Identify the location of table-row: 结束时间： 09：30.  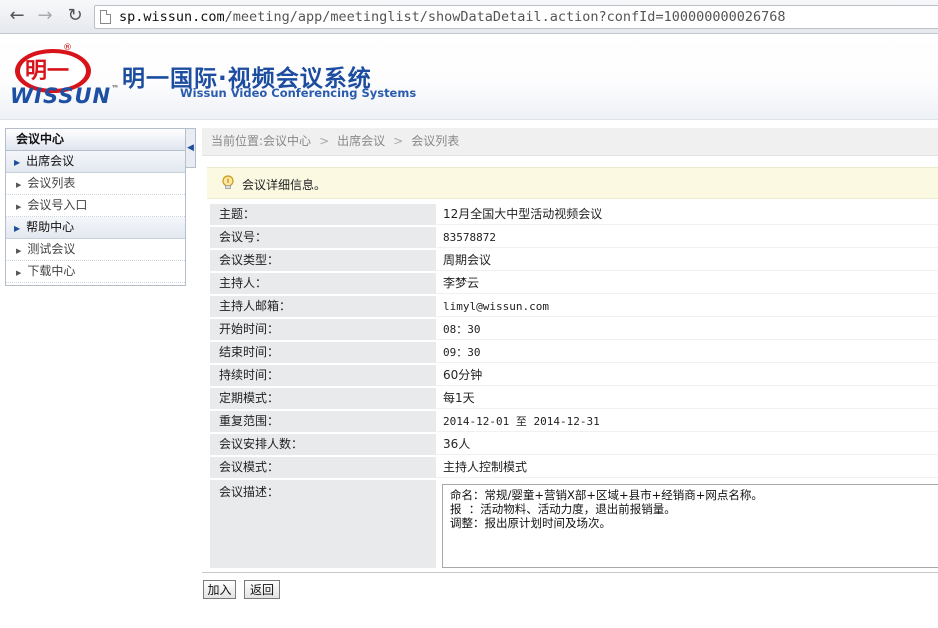
(572, 352).